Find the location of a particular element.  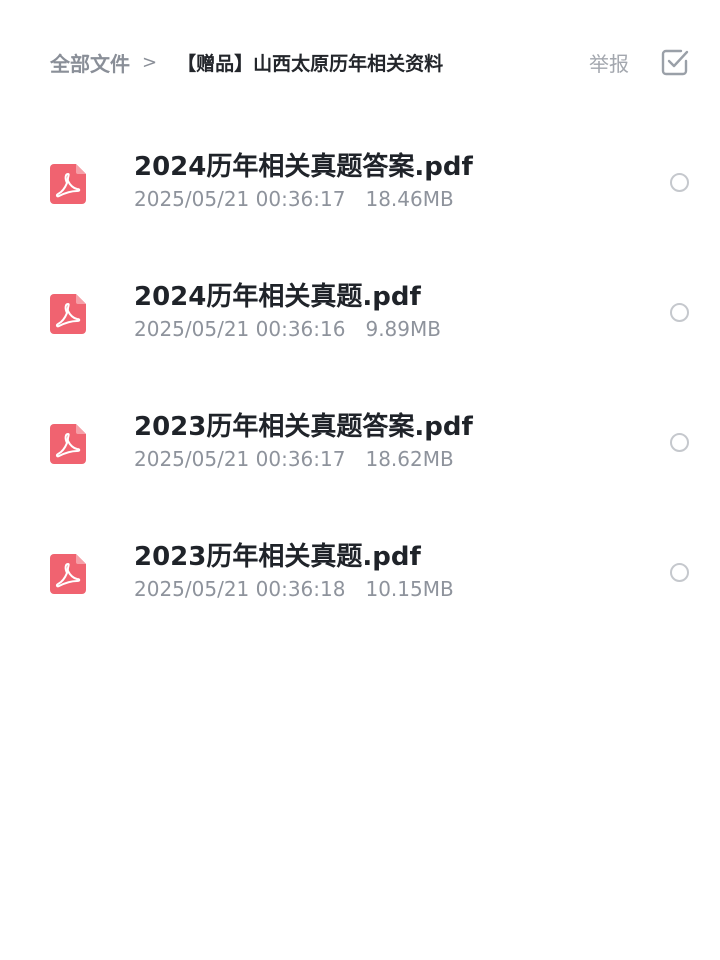

file-name: 2024历年相关真题.pdf is located at coordinates (277, 297).